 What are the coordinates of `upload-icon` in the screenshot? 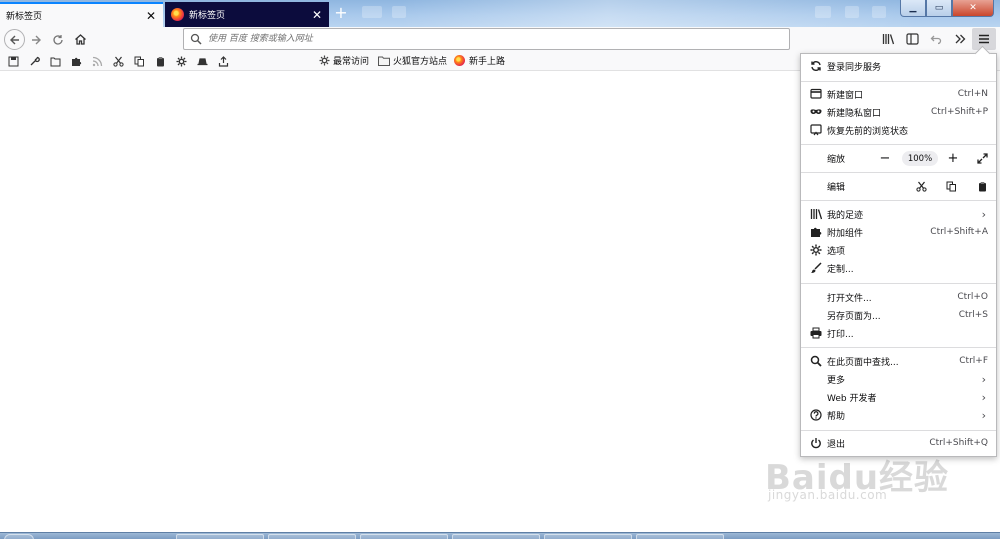 It's located at (223, 61).